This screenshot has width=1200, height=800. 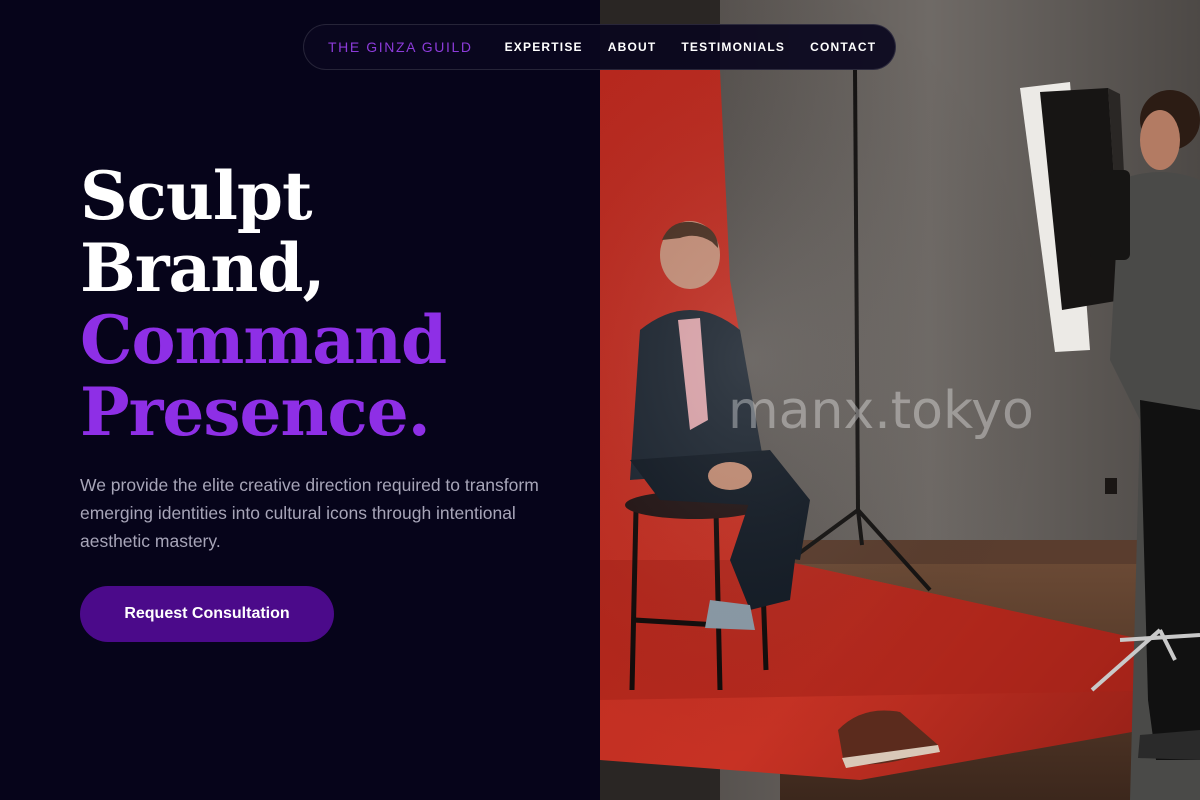 What do you see at coordinates (632, 47) in the screenshot?
I see `nav-link-about: ABOUT` at bounding box center [632, 47].